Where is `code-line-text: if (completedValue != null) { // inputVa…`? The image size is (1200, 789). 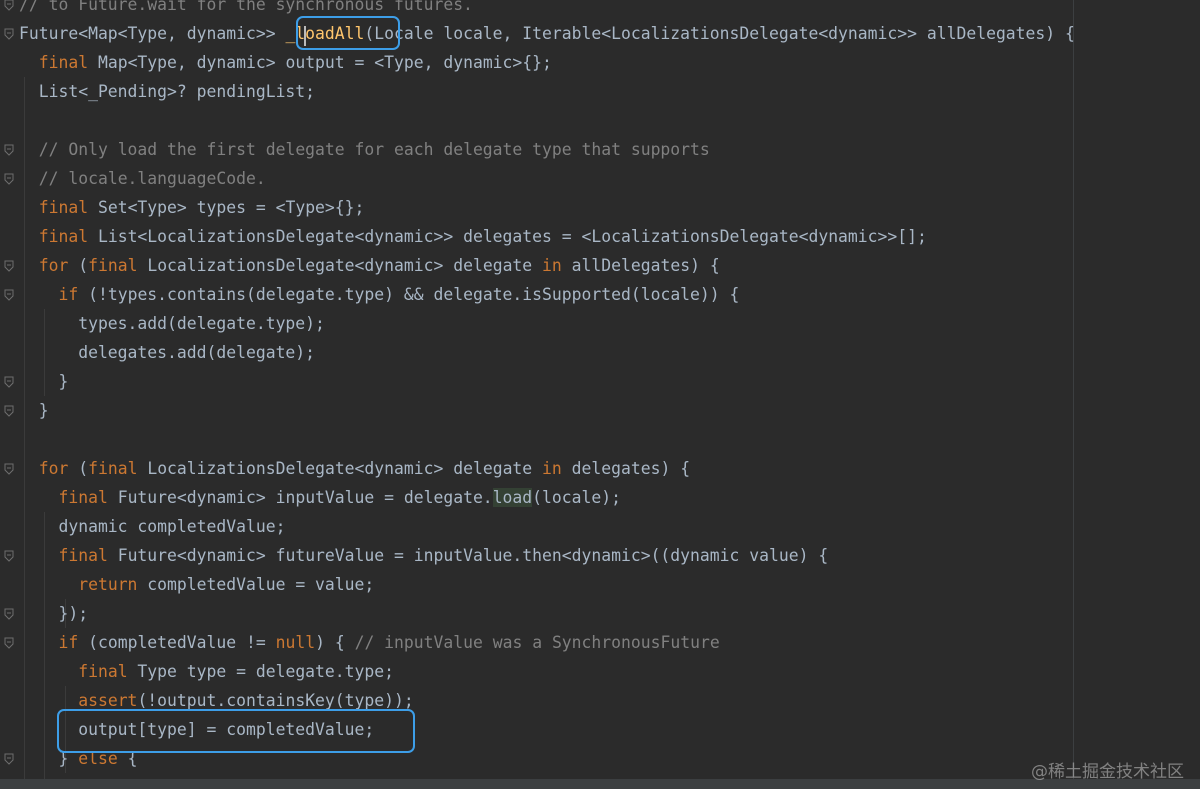
code-line-text: if (completedValue != null) { // inputVa… is located at coordinates (369, 642).